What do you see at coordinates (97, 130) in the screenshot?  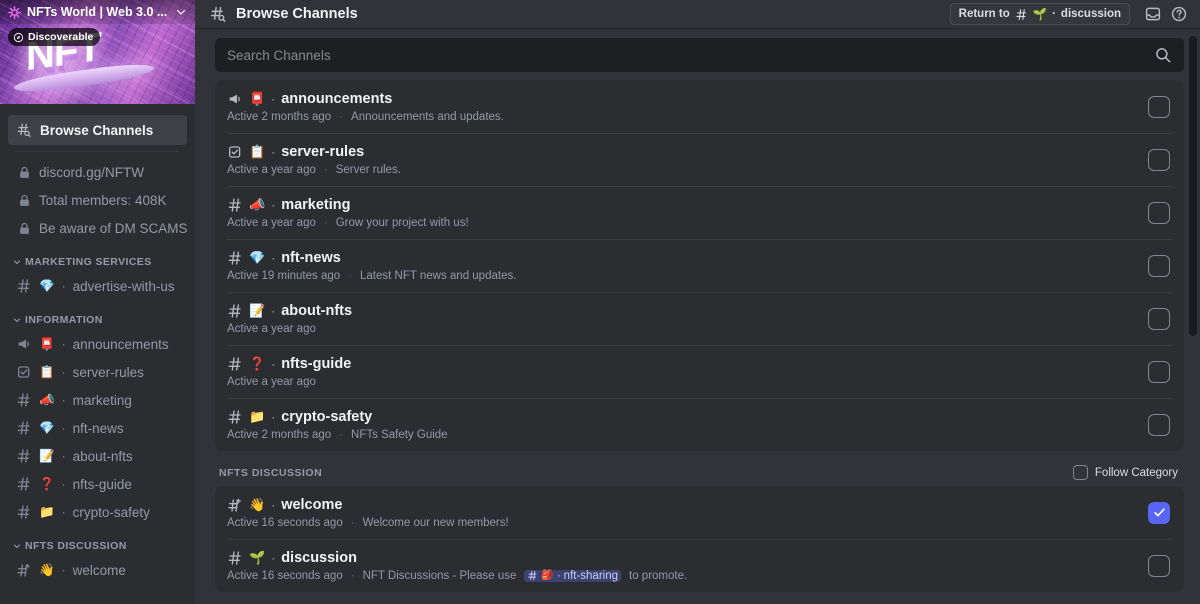 I see `sidebar-item-browse-channels: Browse Channels` at bounding box center [97, 130].